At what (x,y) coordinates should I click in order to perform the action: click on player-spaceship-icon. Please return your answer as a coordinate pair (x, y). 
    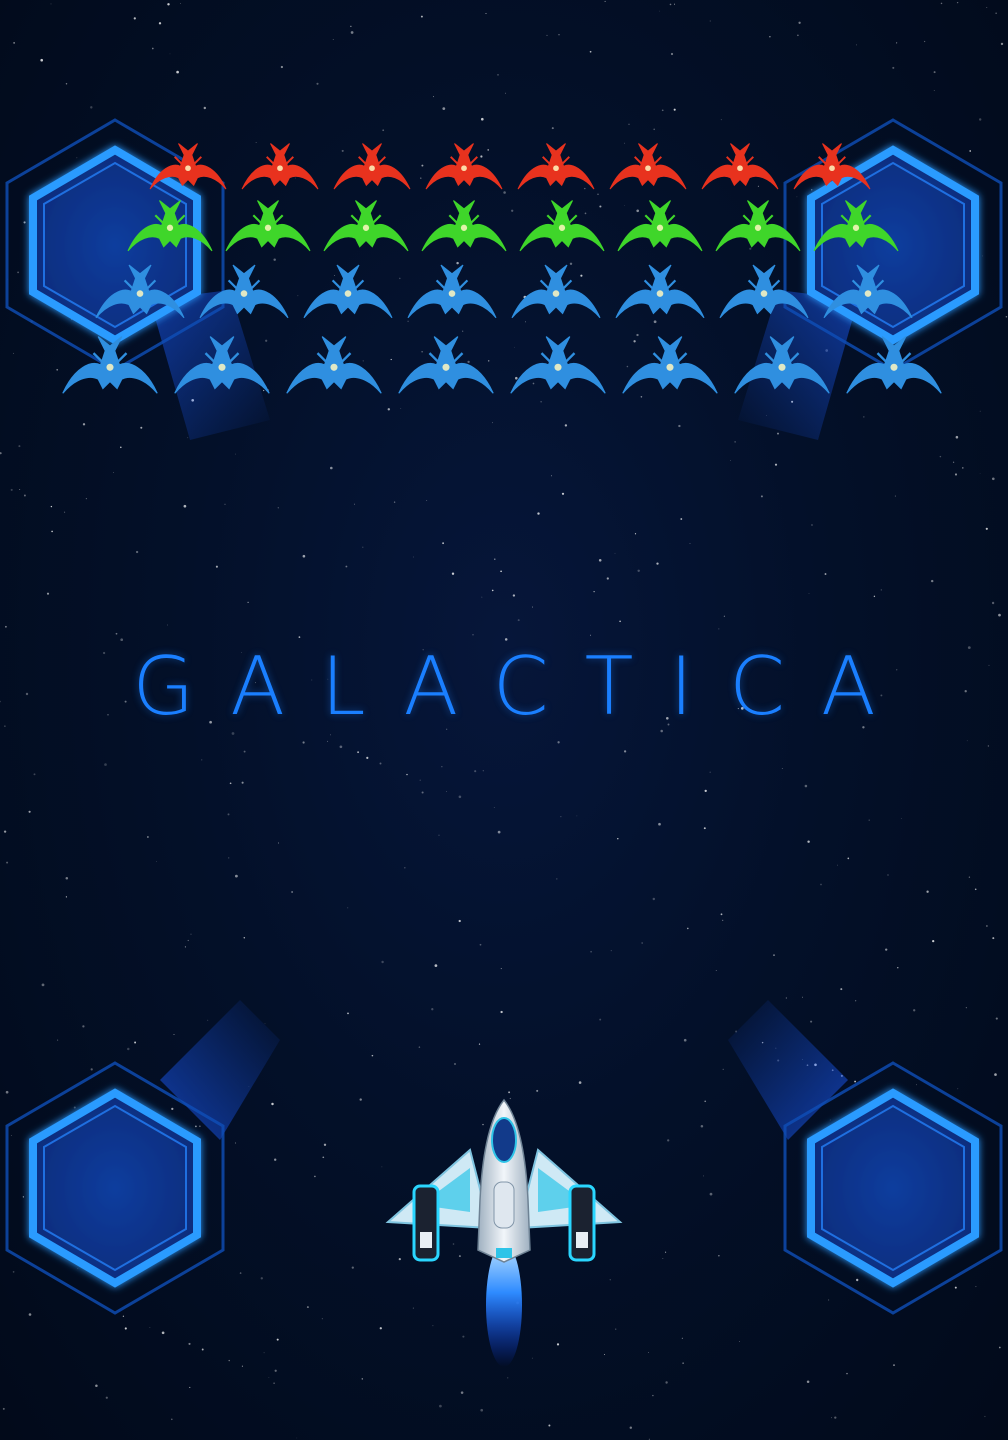
    Looking at the image, I should click on (504, 1232).